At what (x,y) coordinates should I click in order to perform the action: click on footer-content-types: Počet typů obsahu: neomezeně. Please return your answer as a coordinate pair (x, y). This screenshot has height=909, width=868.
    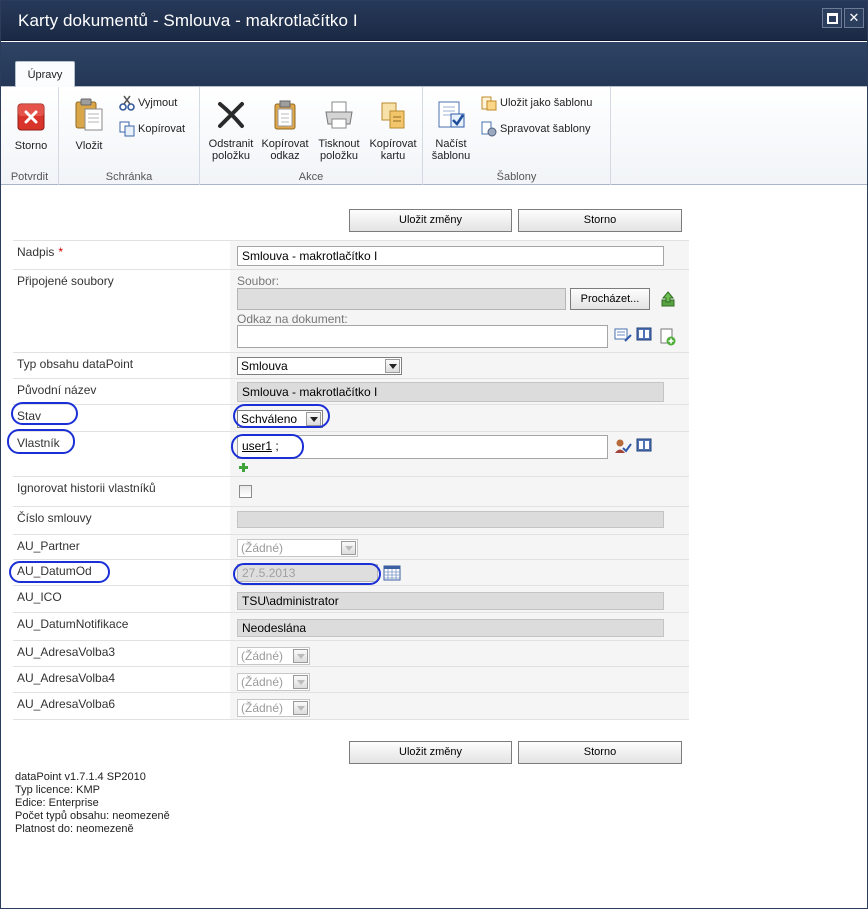
    Looking at the image, I should click on (92, 816).